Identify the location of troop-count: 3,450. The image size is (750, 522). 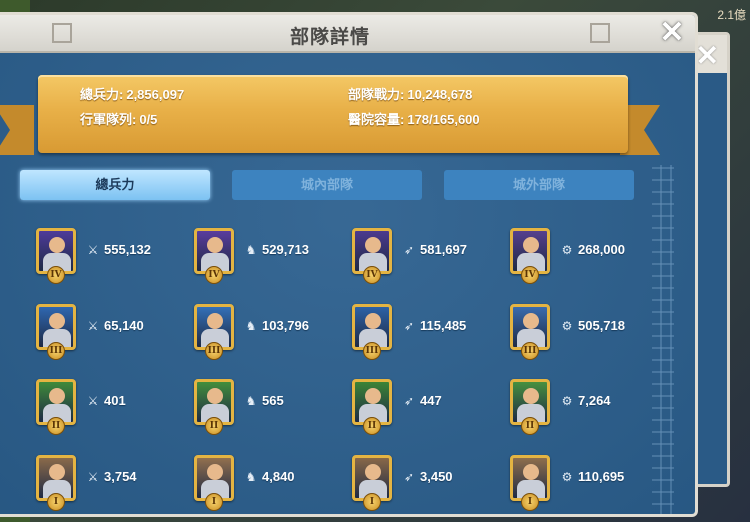
(436, 476).